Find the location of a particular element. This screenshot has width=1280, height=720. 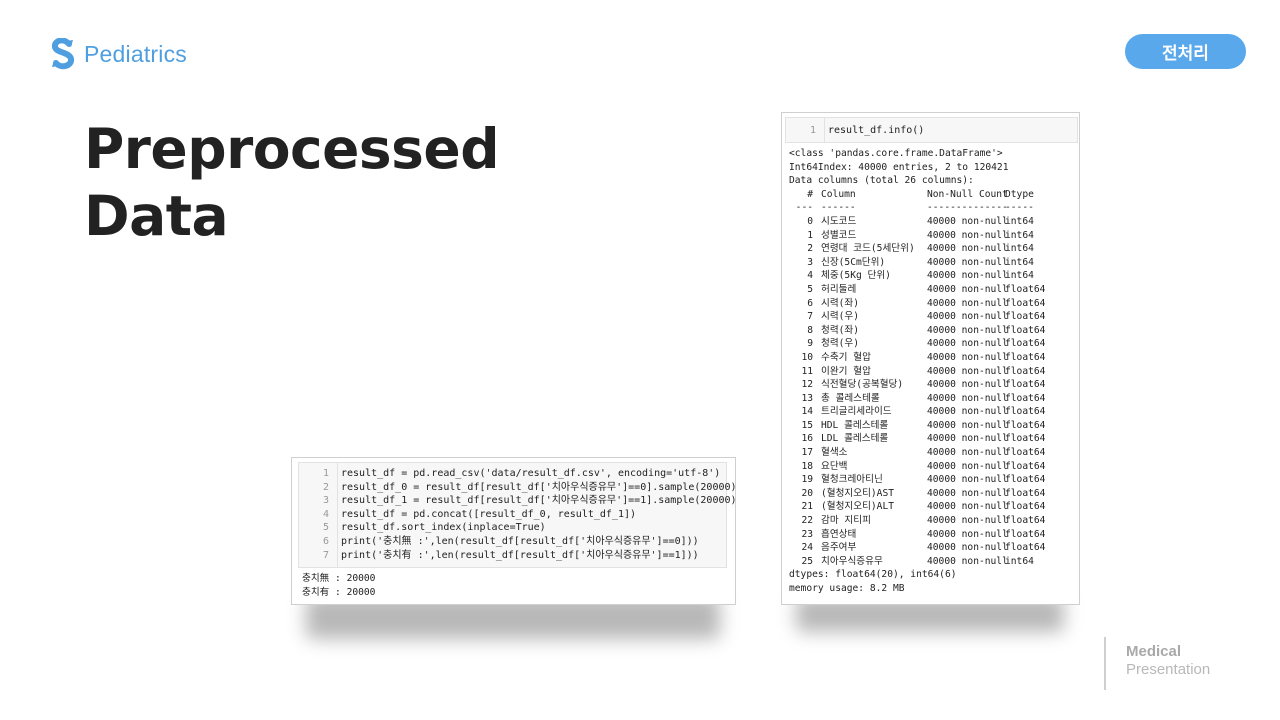

info-row: 25 치아우식증유무 40000 non-null int64 is located at coordinates (921, 562).